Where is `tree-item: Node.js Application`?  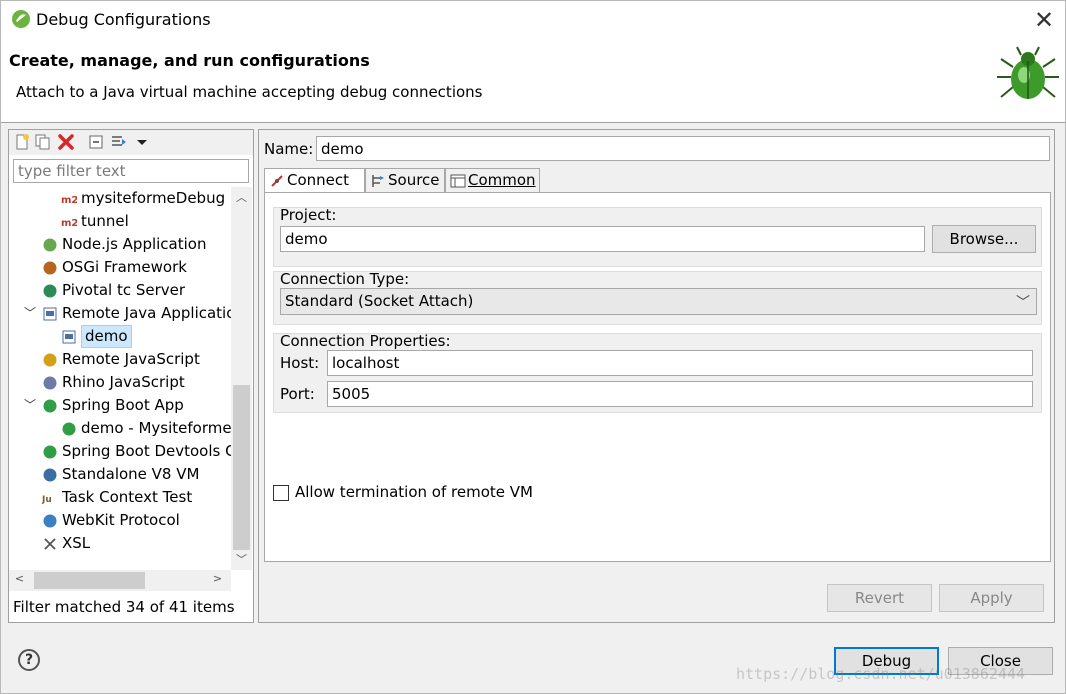
tree-item: Node.js Application is located at coordinates (120, 244).